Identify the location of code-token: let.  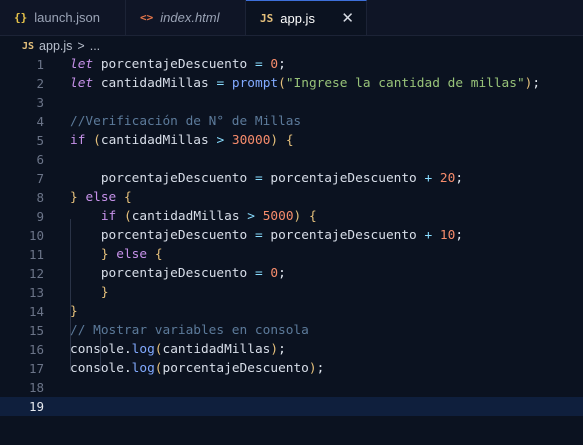
(82, 83).